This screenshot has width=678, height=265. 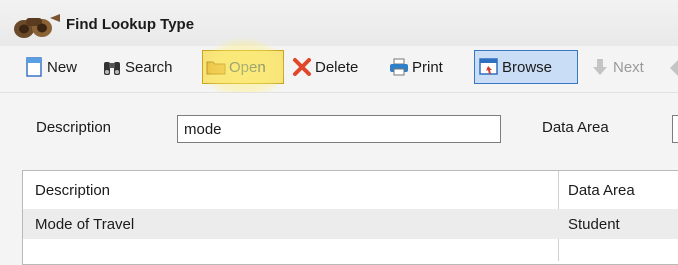 I want to click on print-button: Print, so click(x=416, y=67).